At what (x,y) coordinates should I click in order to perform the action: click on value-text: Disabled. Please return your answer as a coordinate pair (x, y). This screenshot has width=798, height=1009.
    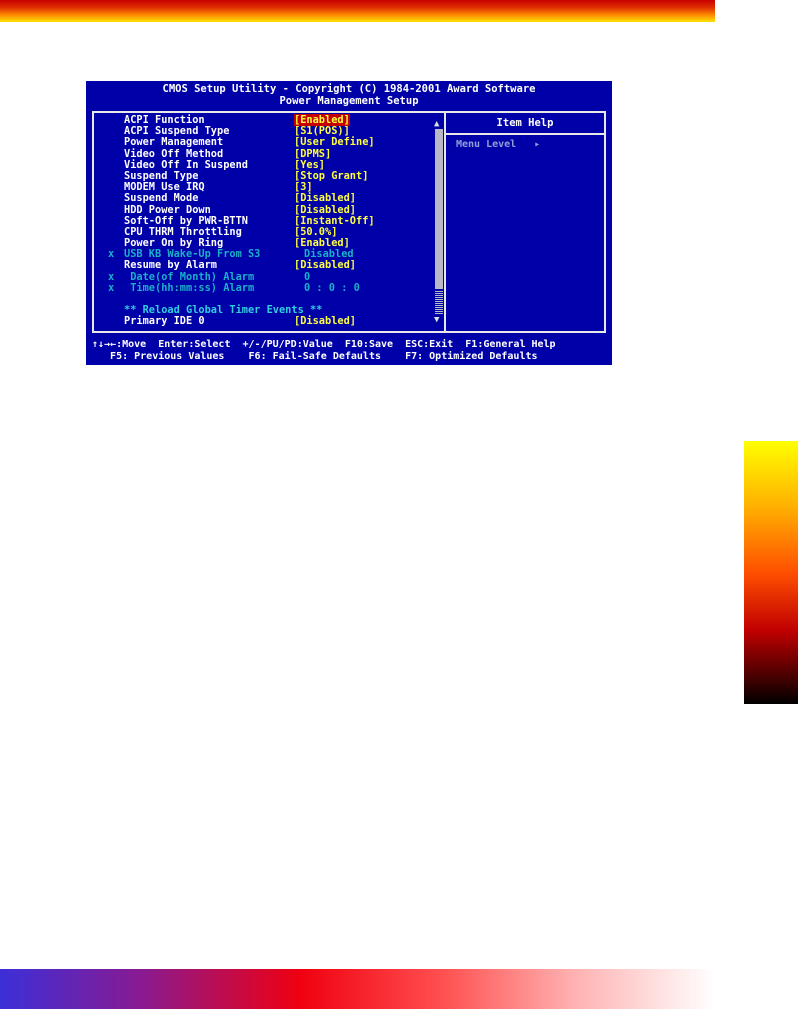
    Looking at the image, I should click on (329, 254).